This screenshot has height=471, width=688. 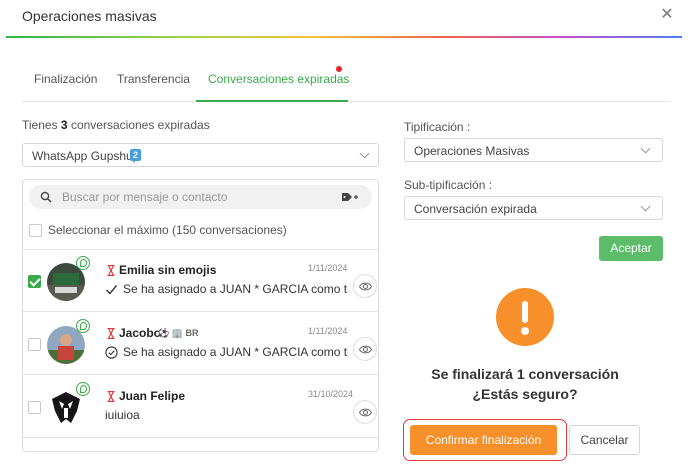 I want to click on notification-dot, so click(x=339, y=69).